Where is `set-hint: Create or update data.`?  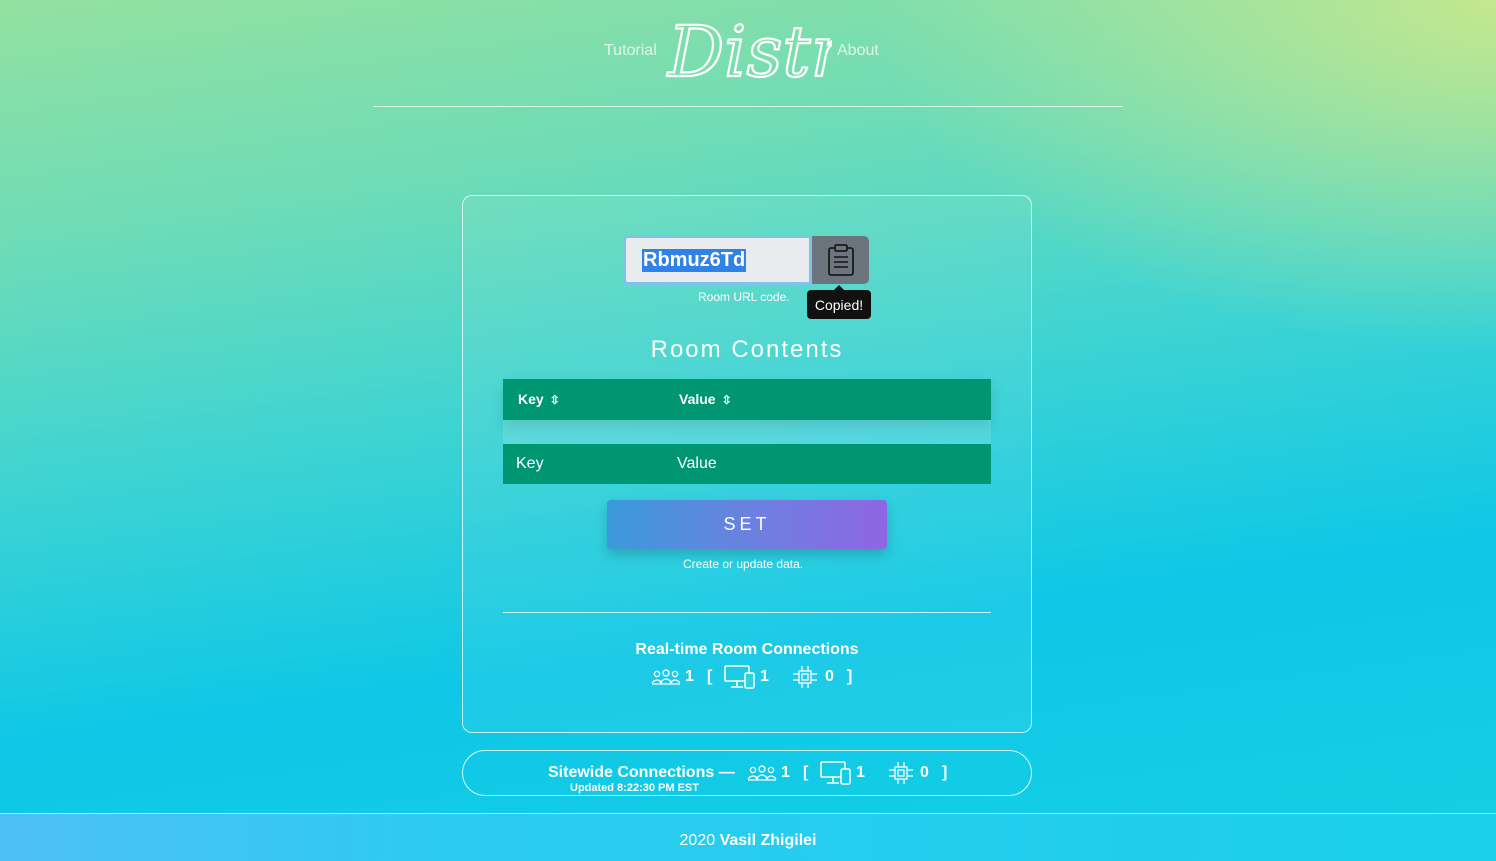
set-hint: Create or update data. is located at coordinates (743, 564).